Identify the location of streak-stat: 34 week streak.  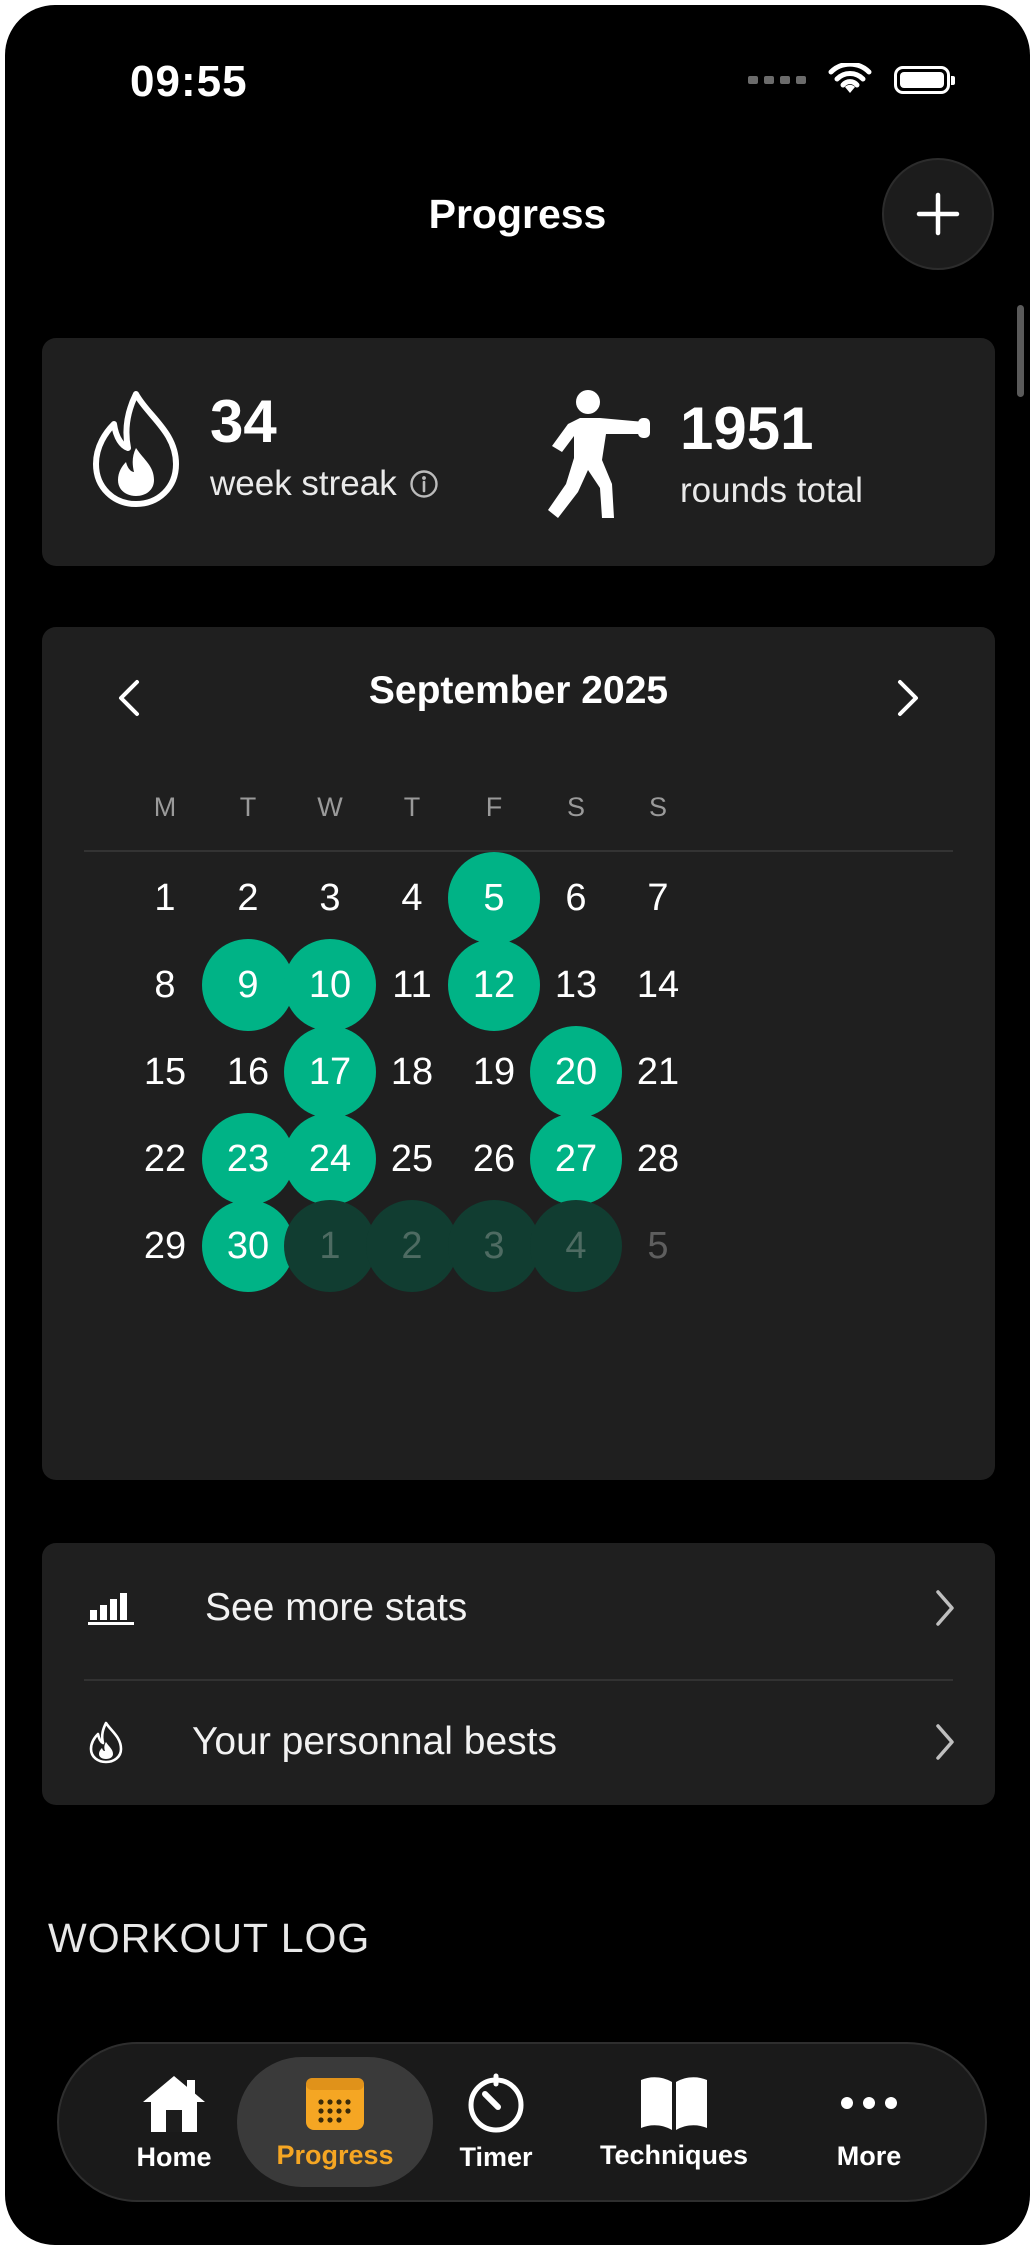
(264, 448).